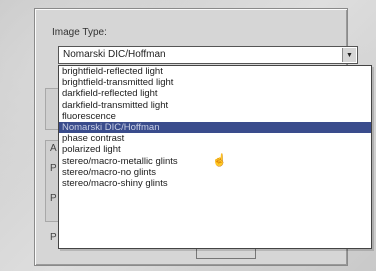  What do you see at coordinates (79, 32) in the screenshot?
I see `image-type-label: Image Type:` at bounding box center [79, 32].